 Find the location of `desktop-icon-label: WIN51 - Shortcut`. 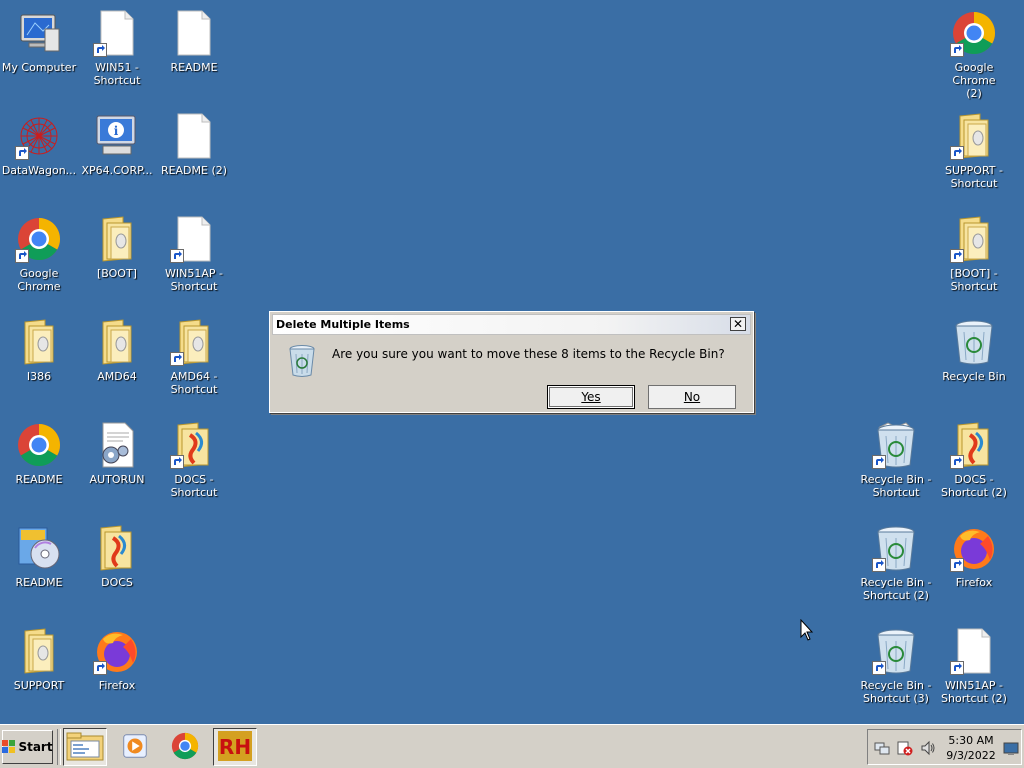

desktop-icon-label: WIN51 - Shortcut is located at coordinates (117, 74).